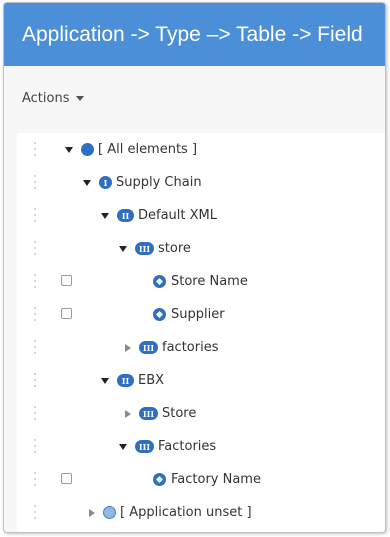 This screenshot has height=537, width=390. What do you see at coordinates (198, 314) in the screenshot?
I see `tree-node-label: Supplier` at bounding box center [198, 314].